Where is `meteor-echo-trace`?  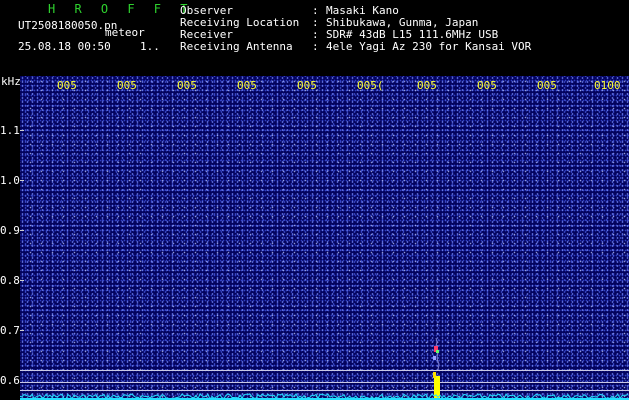
meteor-echo-trace is located at coordinates (436, 368).